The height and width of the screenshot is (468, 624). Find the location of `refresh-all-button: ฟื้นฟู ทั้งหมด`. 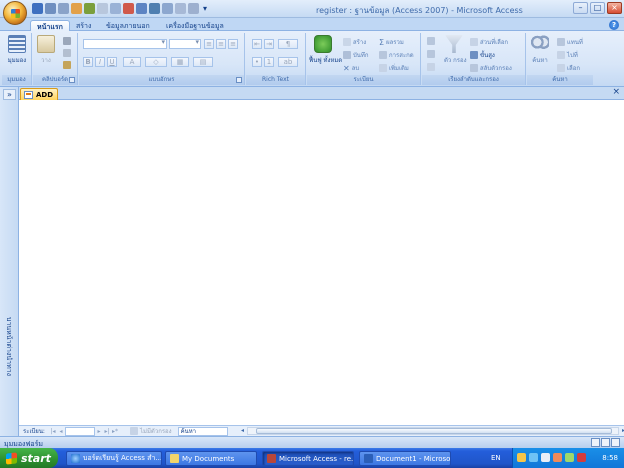

refresh-all-button: ฟื้นฟู ทั้งหมด is located at coordinates (325, 50).